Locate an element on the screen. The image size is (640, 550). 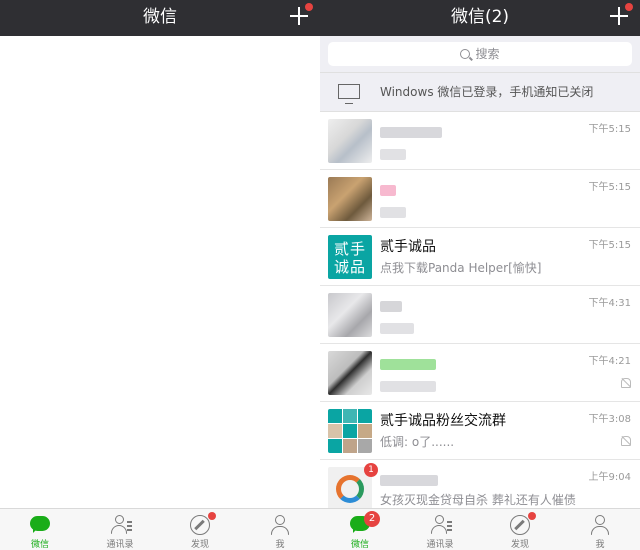
chat-time: 下午4:21 is located at coordinates (609, 361).